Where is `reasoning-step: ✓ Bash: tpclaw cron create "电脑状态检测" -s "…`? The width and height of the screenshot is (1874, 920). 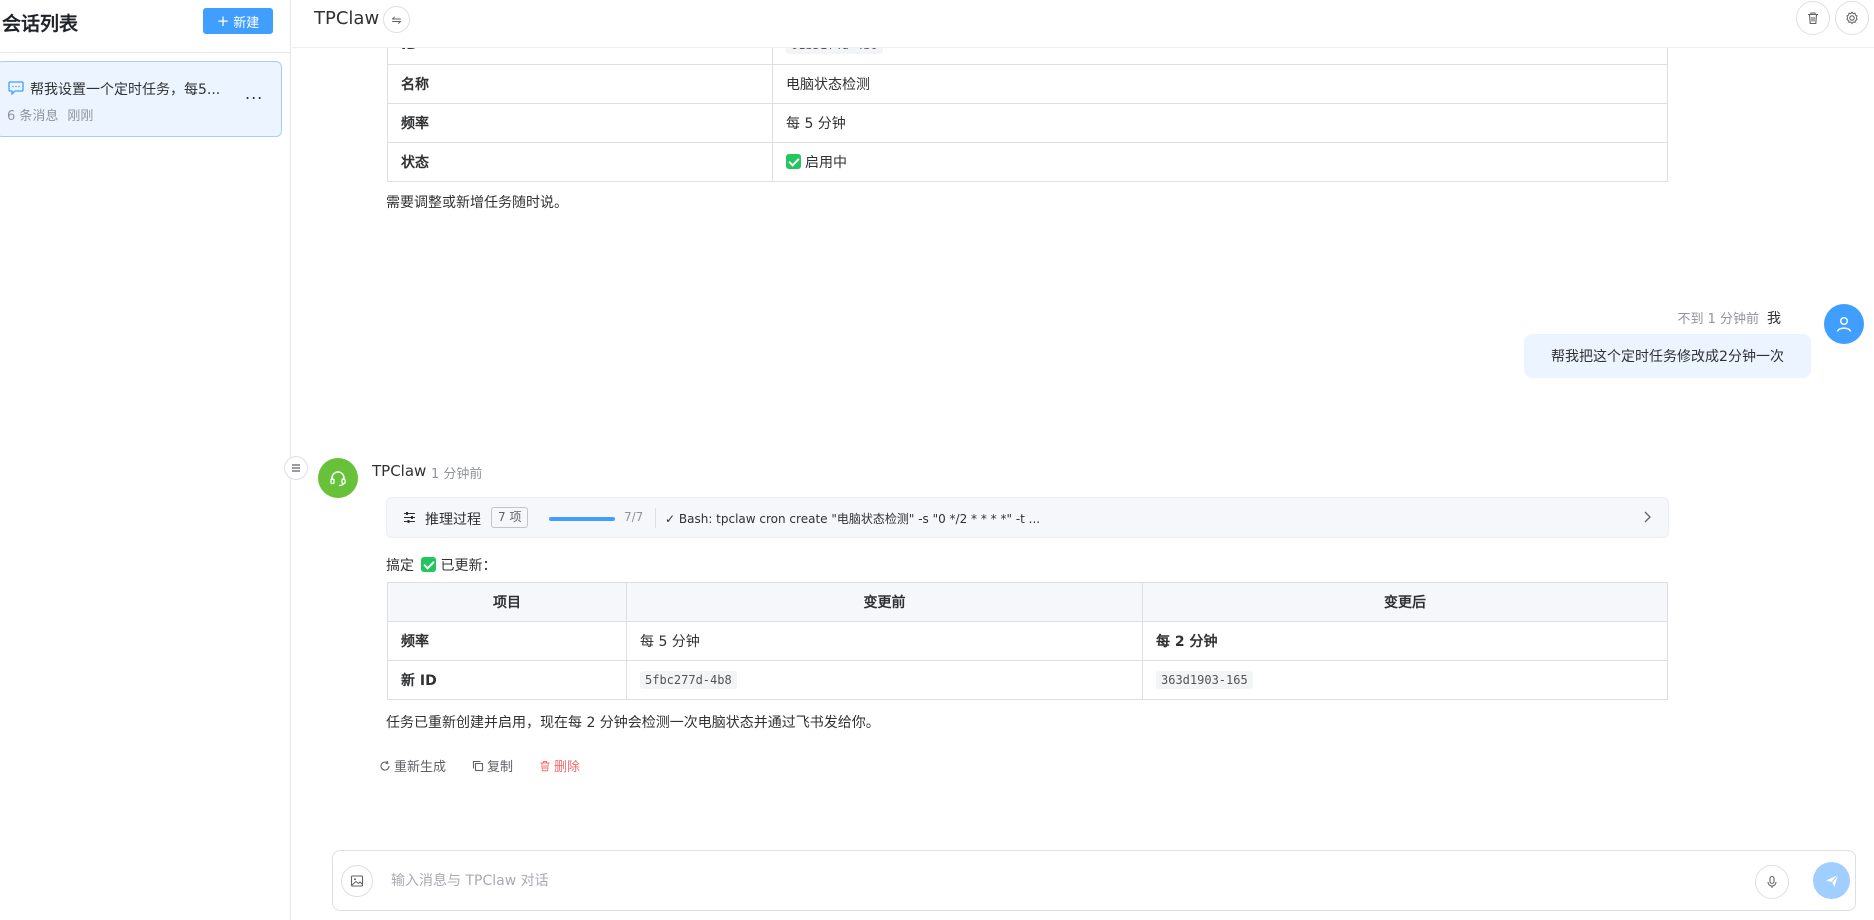
reasoning-step: ✓ Bash: tpclaw cron create "电脑状态检测" -s "… is located at coordinates (853, 519).